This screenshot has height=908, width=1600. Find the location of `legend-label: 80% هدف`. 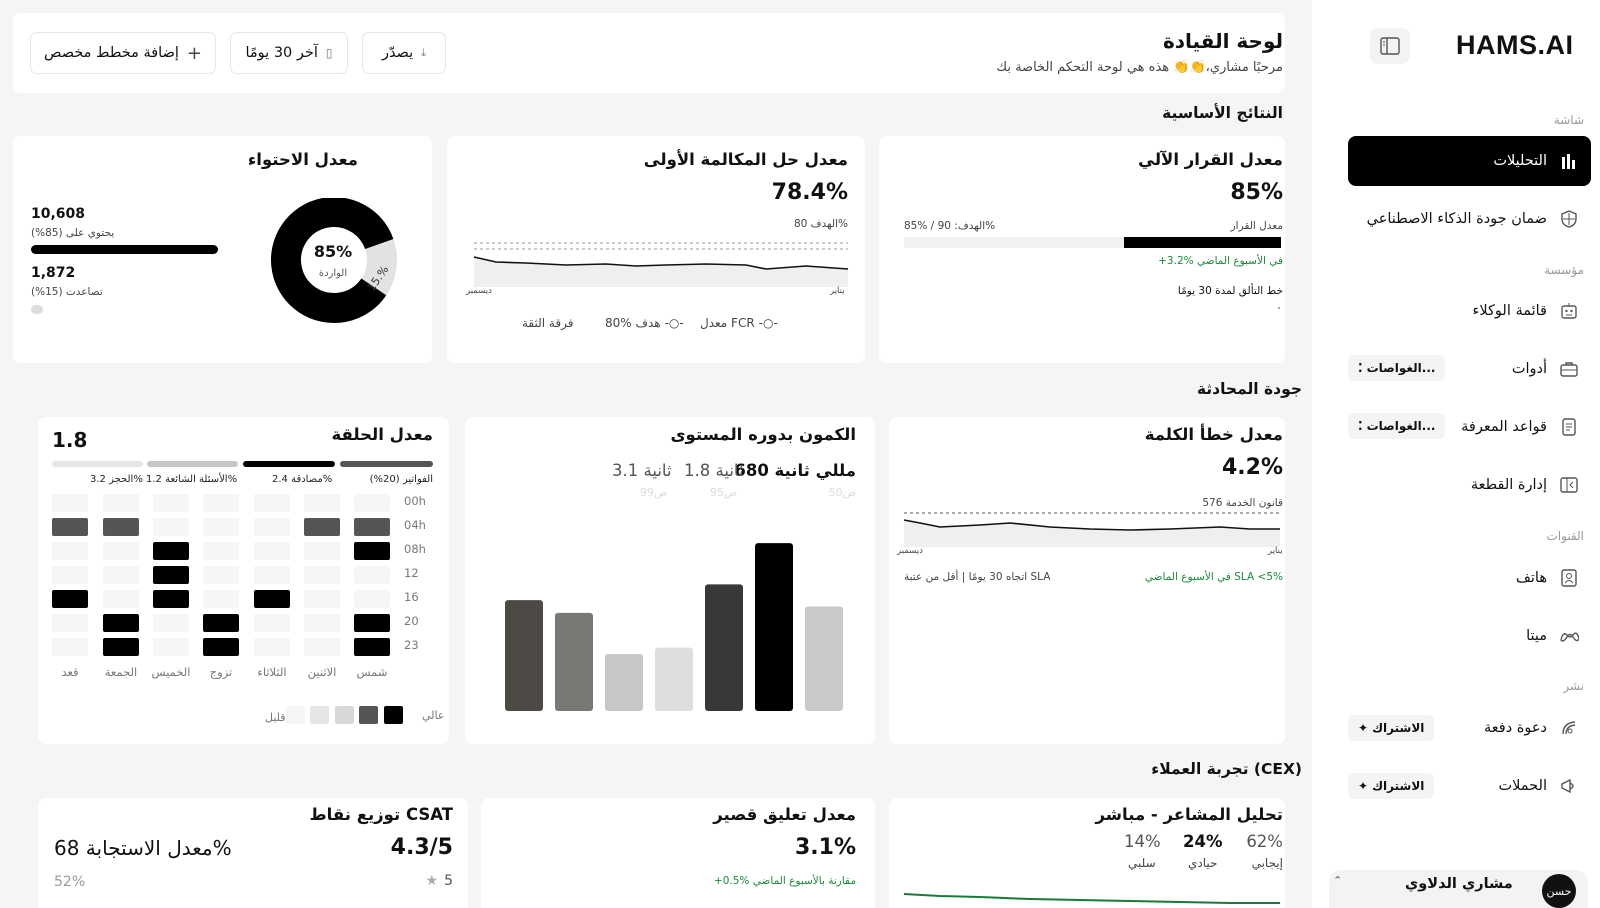

legend-label: 80% هدف is located at coordinates (633, 323).